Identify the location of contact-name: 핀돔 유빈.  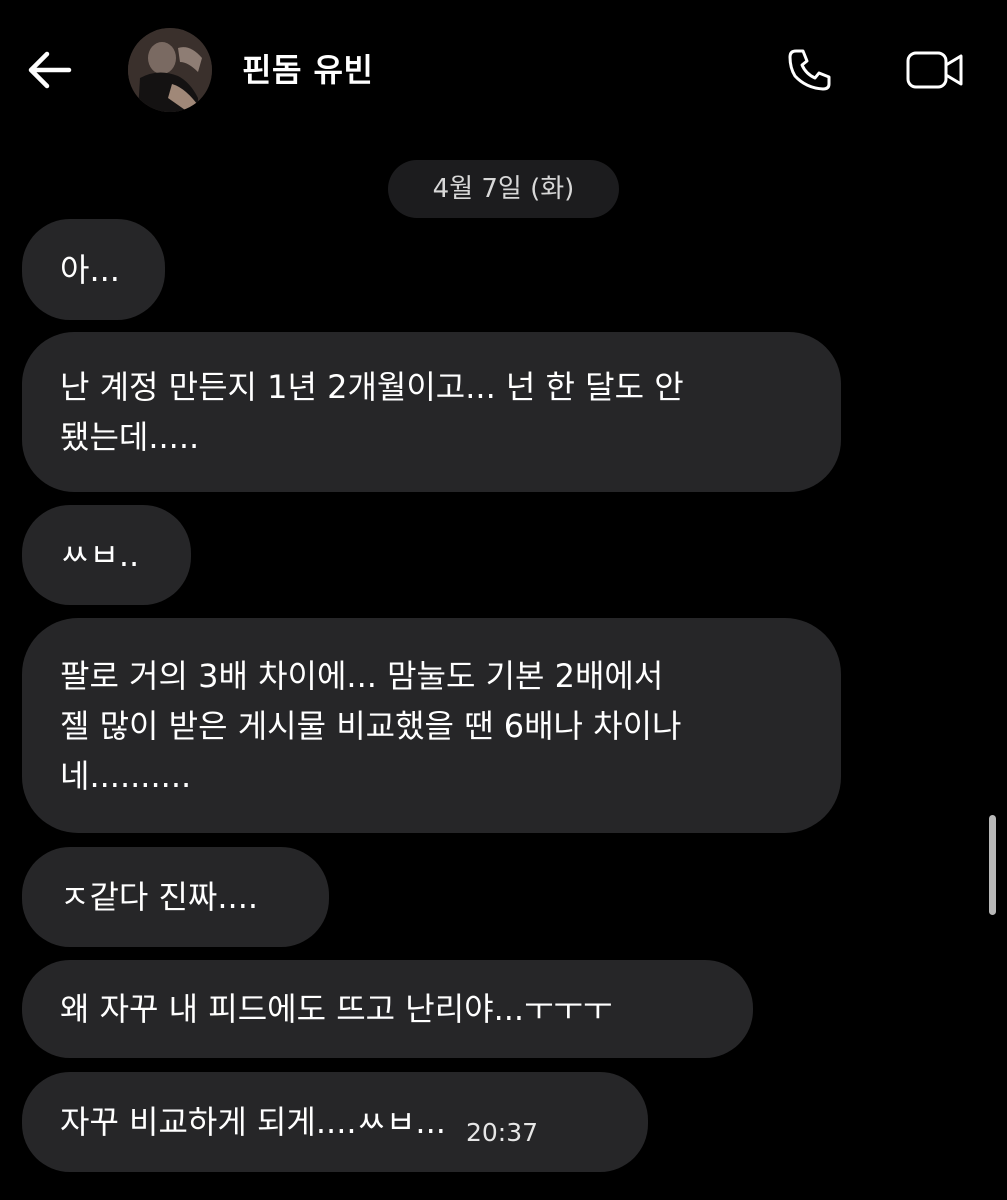
(307, 70).